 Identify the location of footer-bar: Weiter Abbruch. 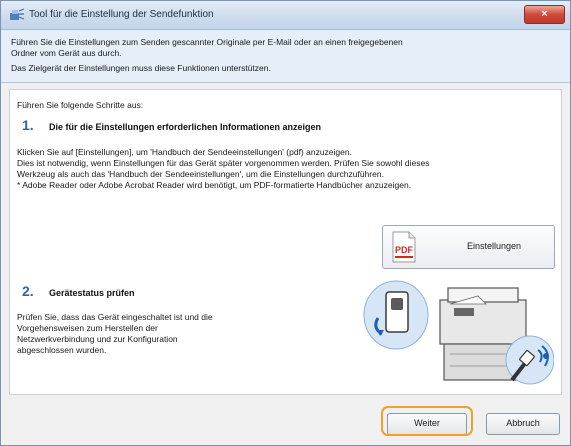
(285, 420).